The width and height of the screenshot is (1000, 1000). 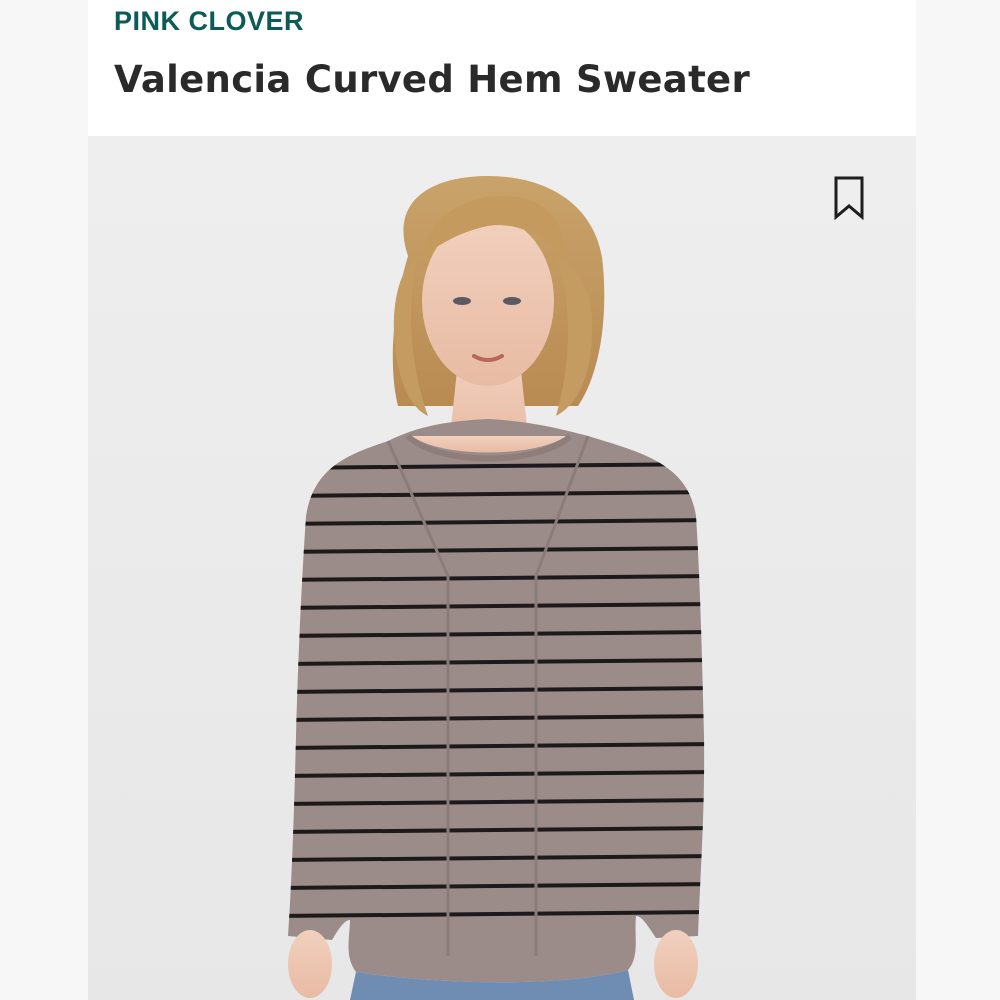 What do you see at coordinates (432, 79) in the screenshot?
I see `product-title: Valencia Curved Hem Sweater` at bounding box center [432, 79].